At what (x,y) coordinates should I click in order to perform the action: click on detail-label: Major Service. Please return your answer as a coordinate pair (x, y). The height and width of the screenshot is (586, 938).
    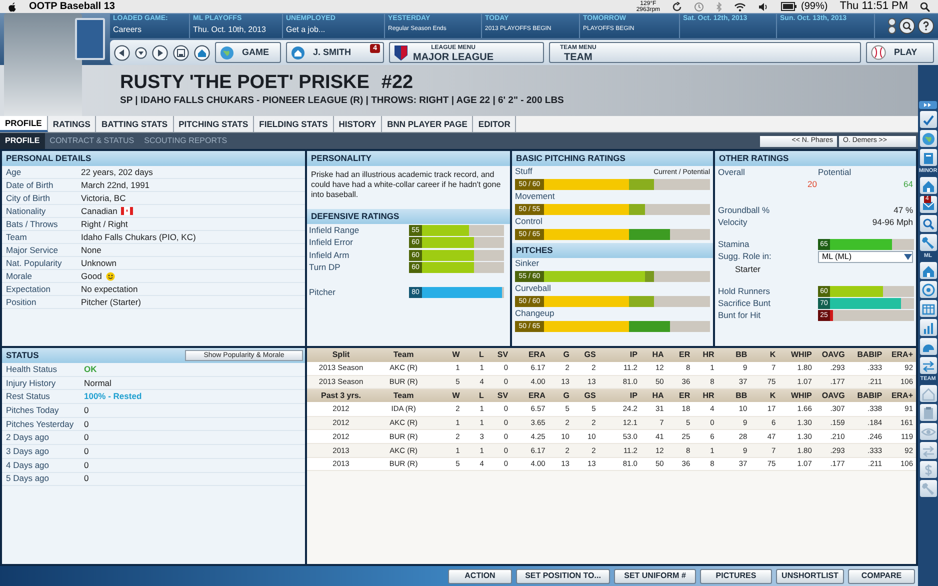
    Looking at the image, I should click on (32, 250).